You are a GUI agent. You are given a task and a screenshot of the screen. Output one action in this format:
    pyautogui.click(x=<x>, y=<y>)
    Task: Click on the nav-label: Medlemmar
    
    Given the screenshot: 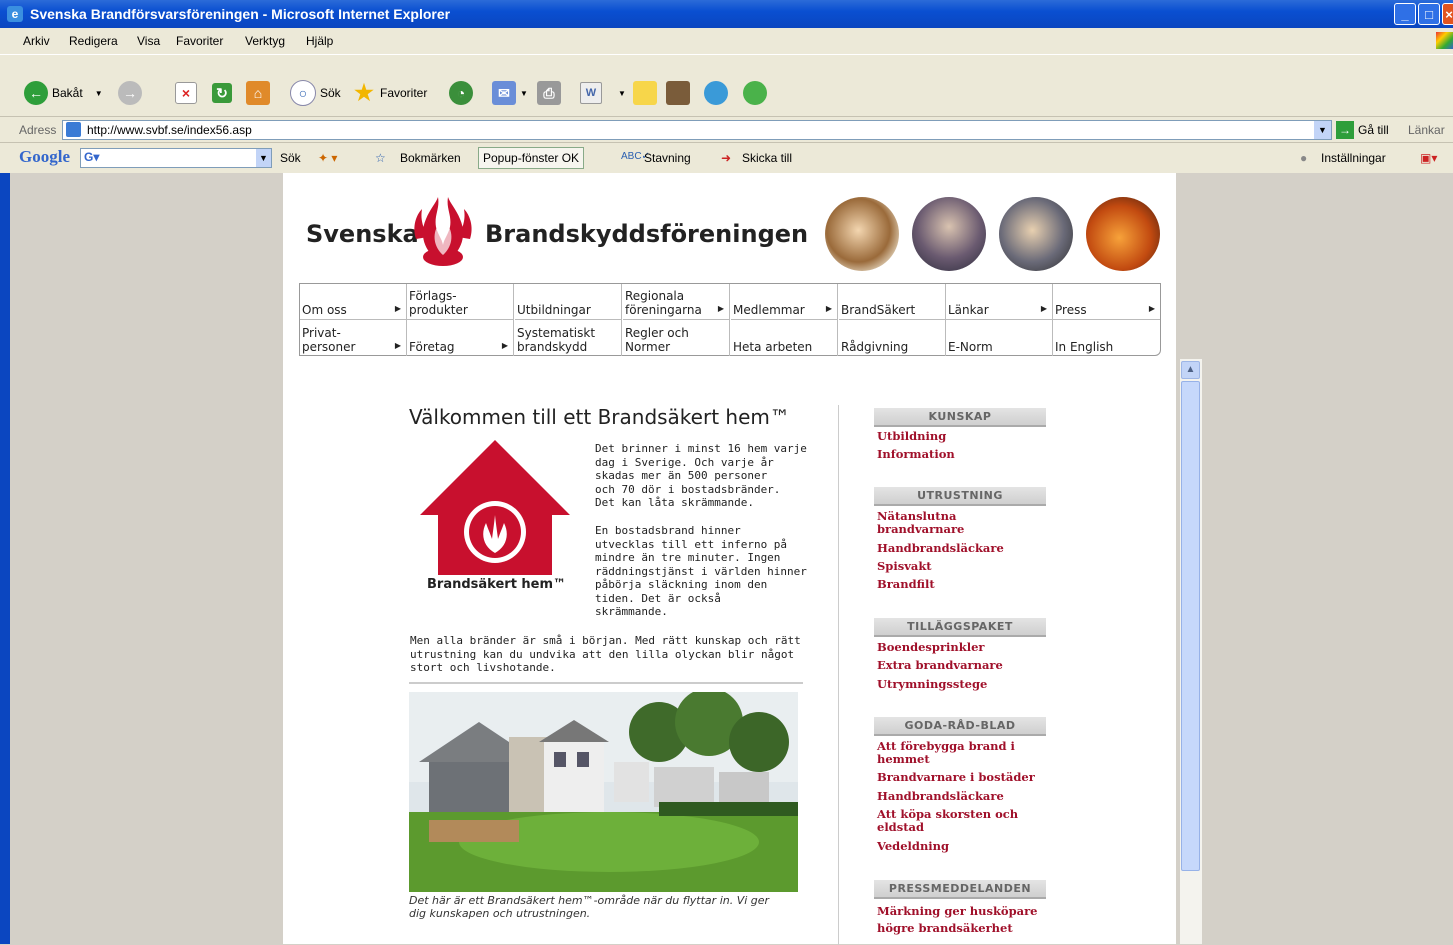 What is the action you would take?
    pyautogui.click(x=769, y=310)
    